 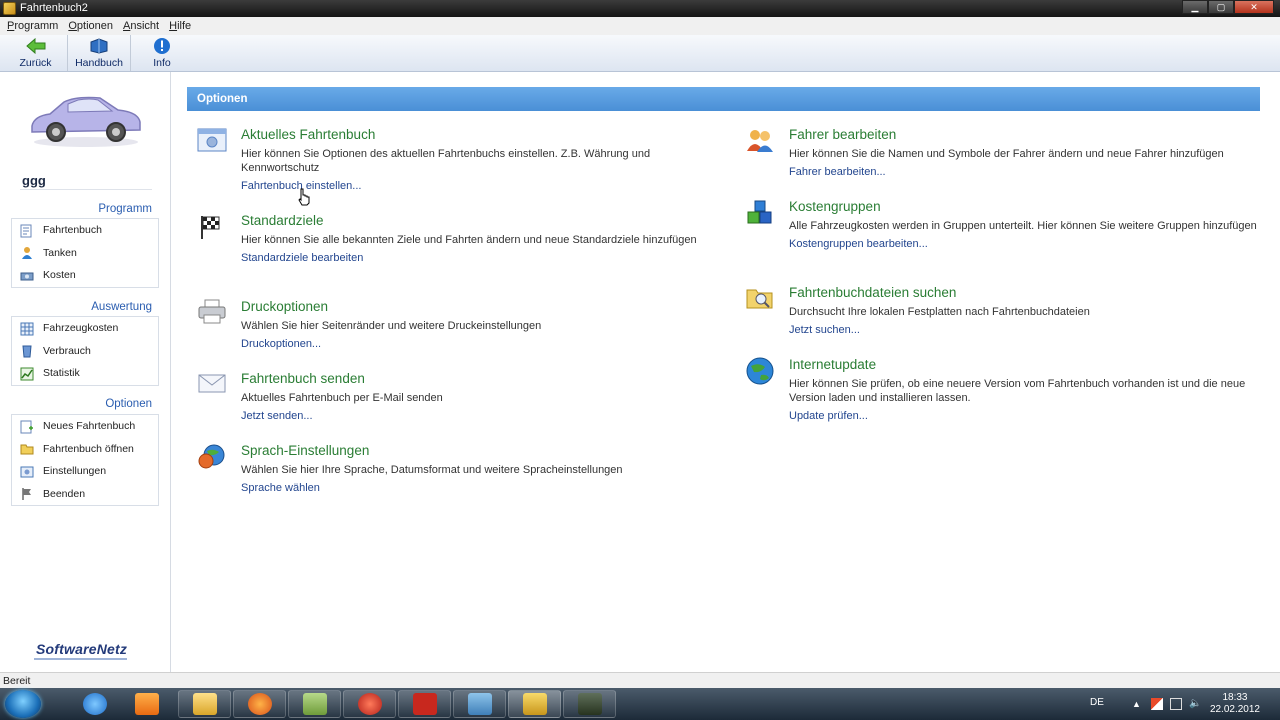 What do you see at coordinates (1138, 704) in the screenshot?
I see `chevron-up-icon: ▲` at bounding box center [1138, 704].